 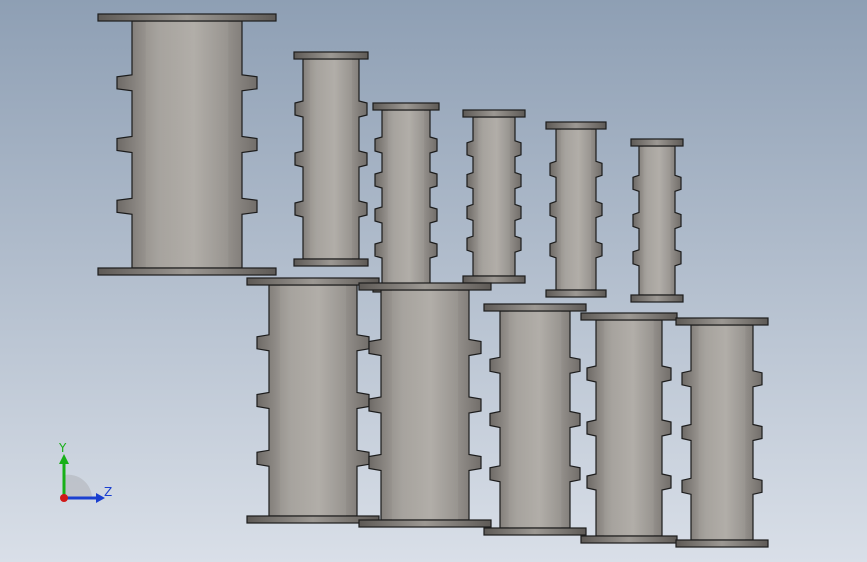 I want to click on spool-9-bottom-flange, so click(x=535, y=531).